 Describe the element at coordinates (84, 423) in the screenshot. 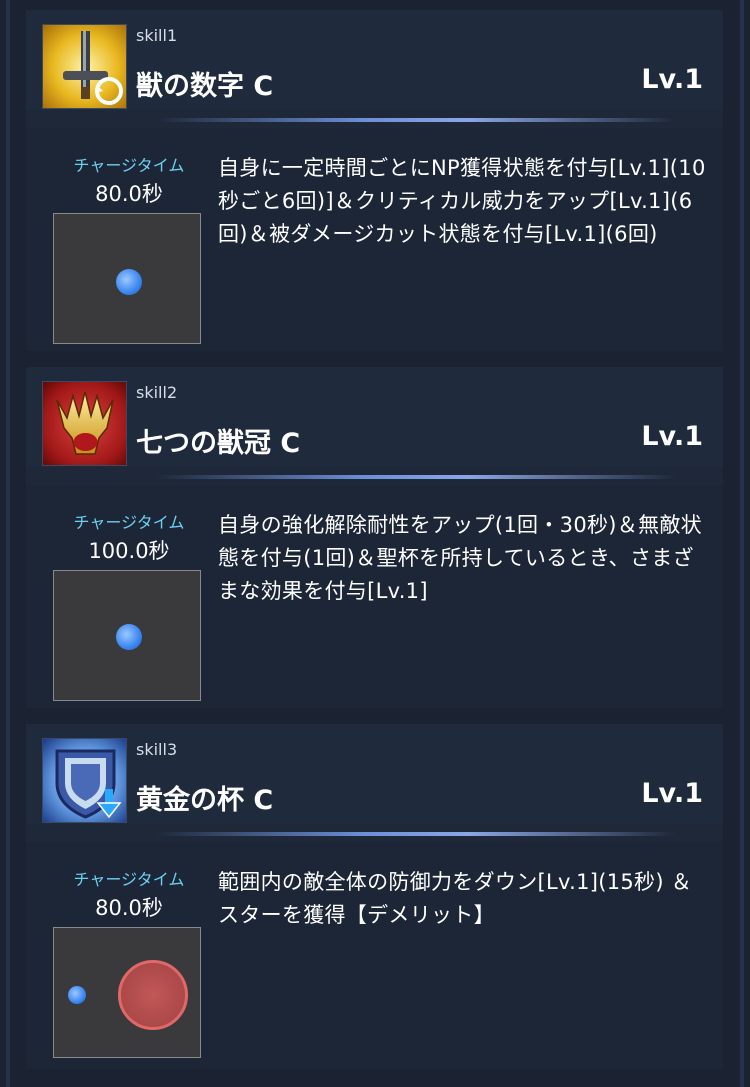

I see `crown-icon` at that location.